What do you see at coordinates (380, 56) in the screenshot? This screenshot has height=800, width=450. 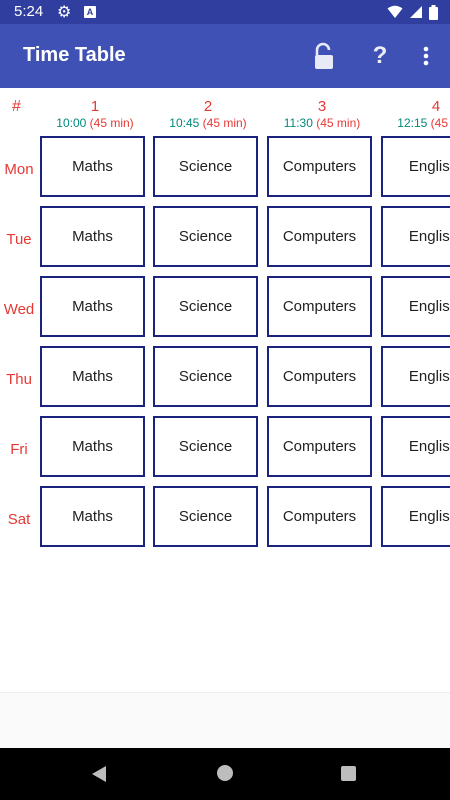 I see `help-icon: ?` at bounding box center [380, 56].